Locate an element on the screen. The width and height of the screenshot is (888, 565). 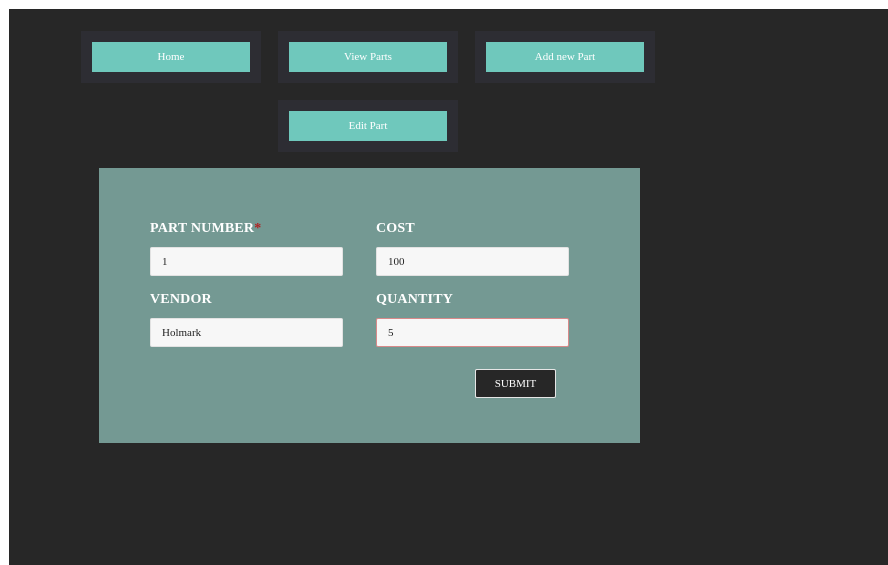
quantity-input is located at coordinates (472, 332).